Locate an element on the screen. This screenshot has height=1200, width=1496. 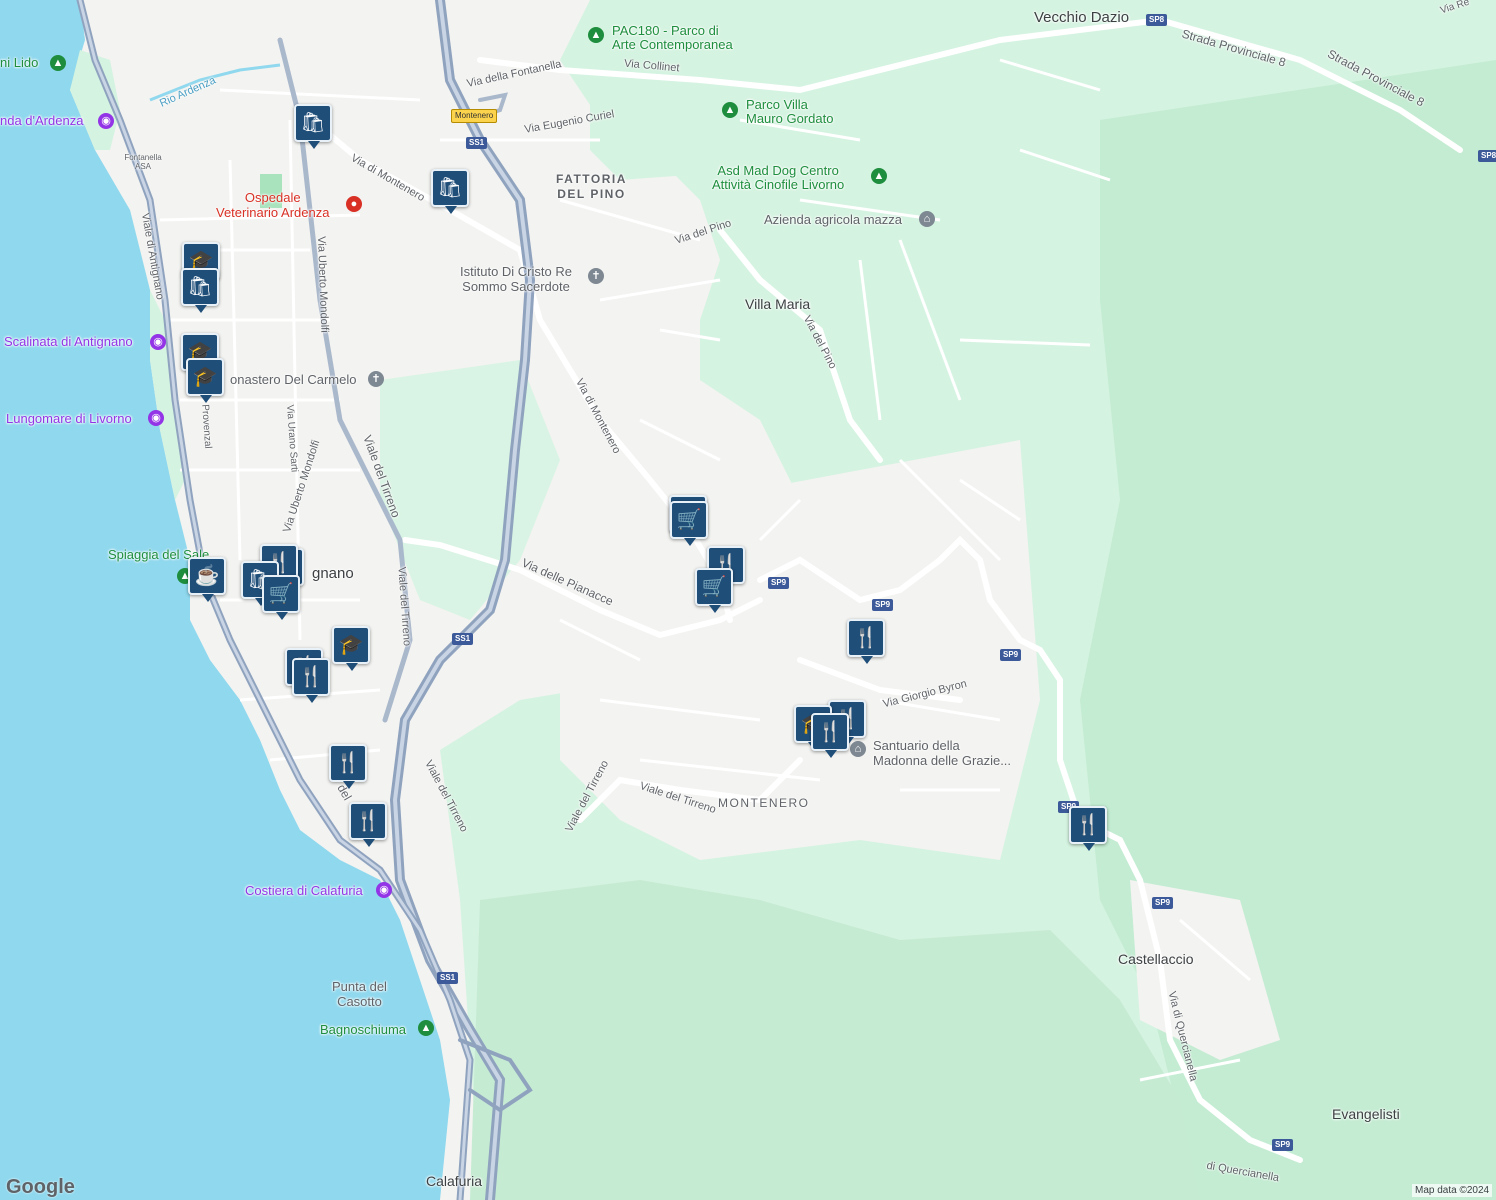
poi-ardenza: nda d'Ardenza is located at coordinates (41, 120).